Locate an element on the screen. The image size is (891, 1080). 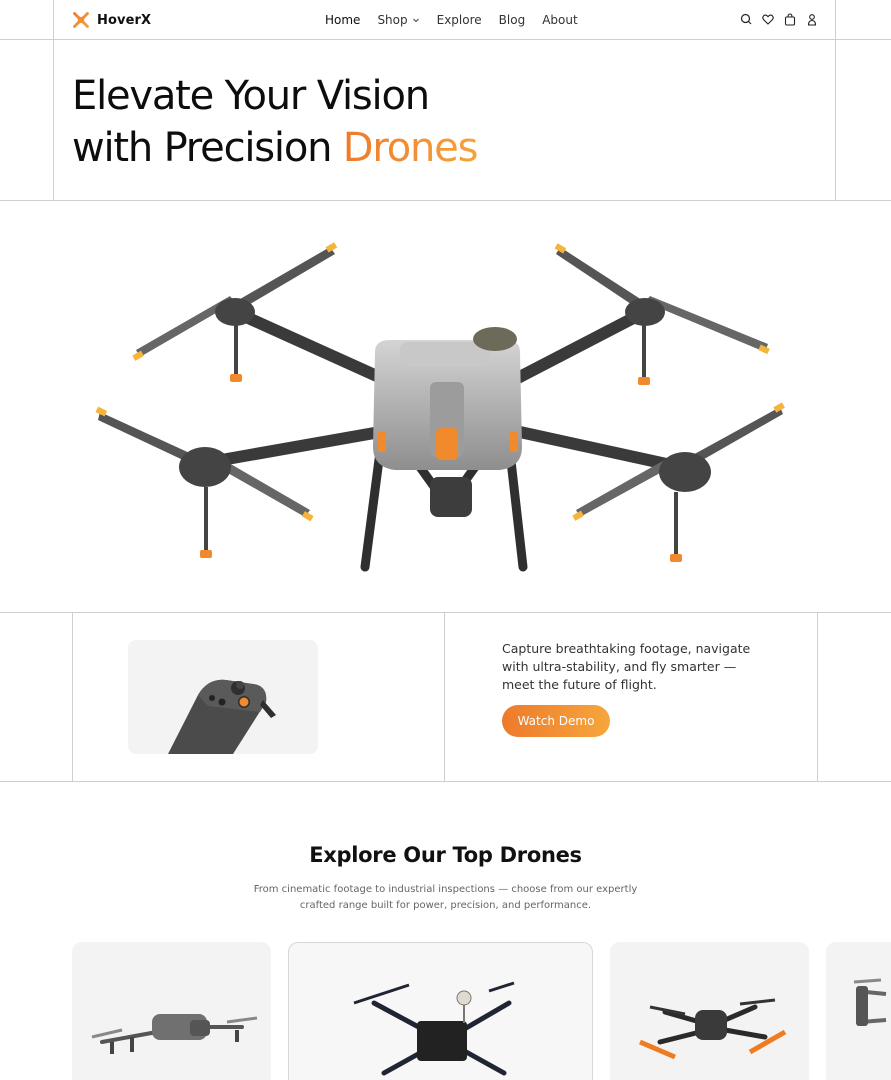
controller-image is located at coordinates (222, 716).